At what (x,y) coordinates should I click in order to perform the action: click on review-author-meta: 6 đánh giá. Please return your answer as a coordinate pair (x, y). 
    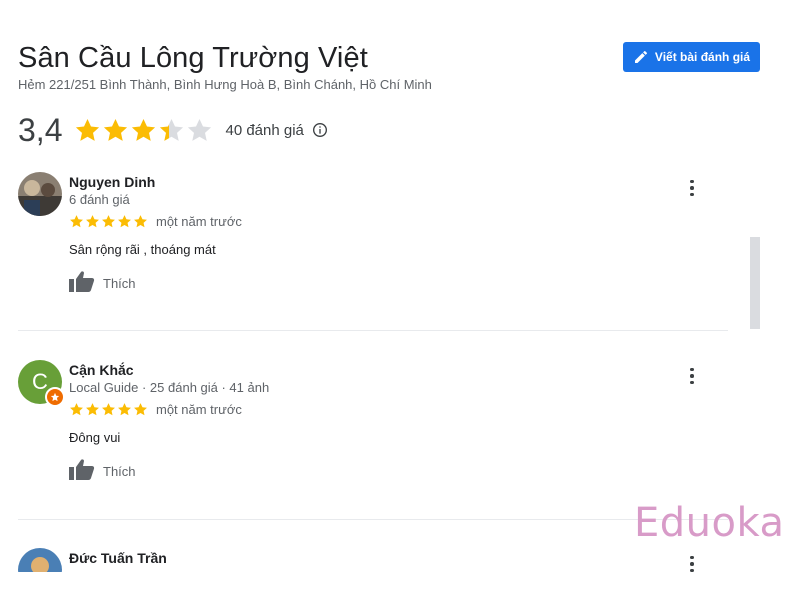
    Looking at the image, I should click on (99, 199).